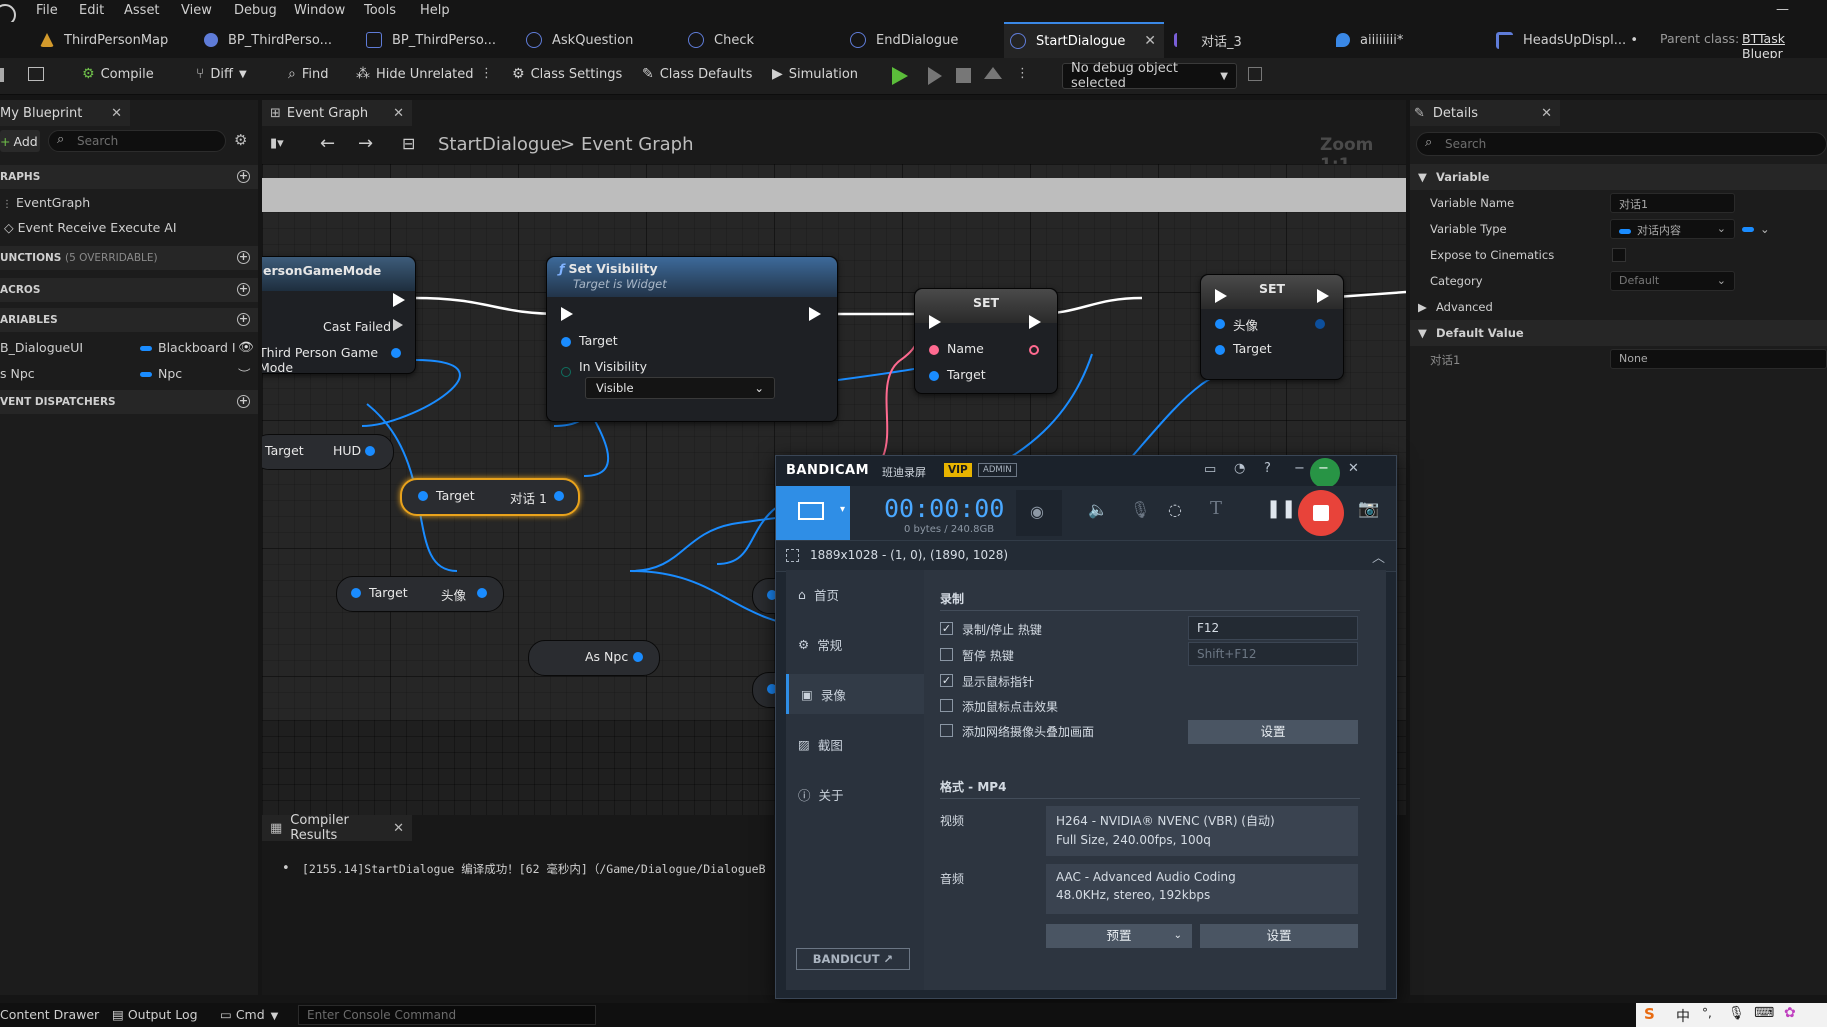 Image resolution: width=1827 pixels, height=1027 pixels. I want to click on add-variable-icon: +, so click(243, 319).